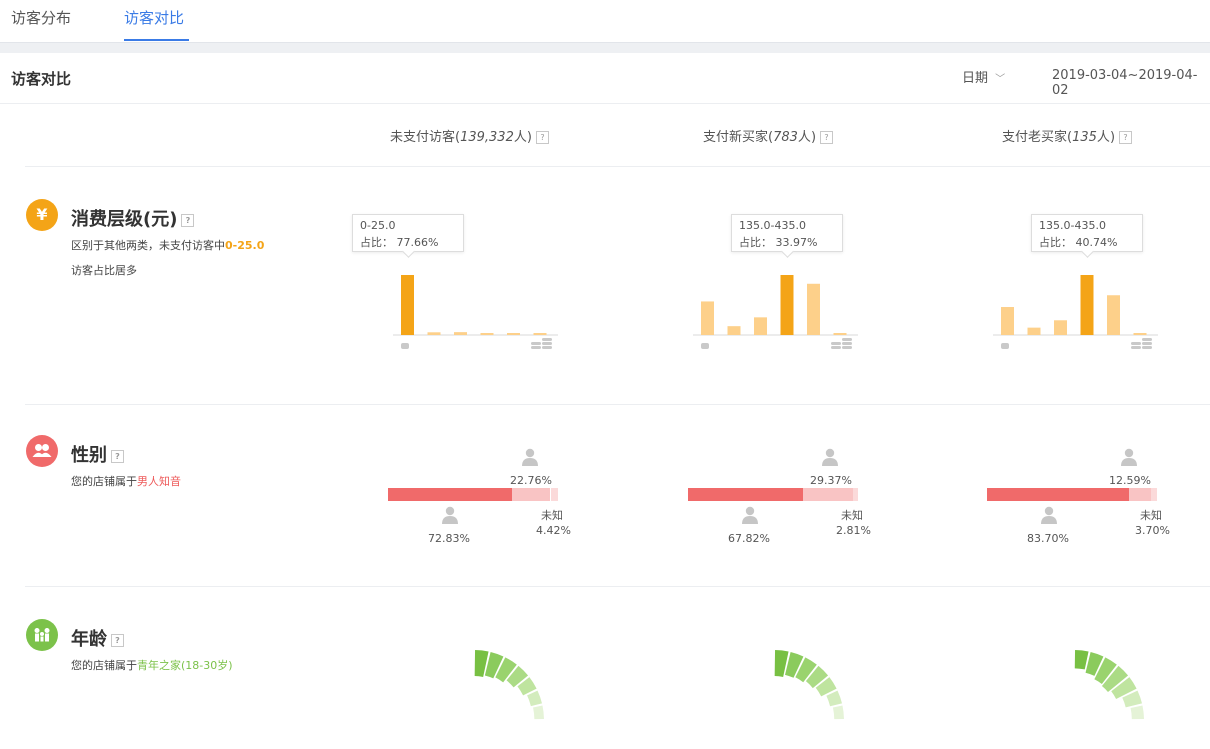 This screenshot has width=1210, height=749. I want to click on unknown-percent: 3.70%, so click(1152, 530).